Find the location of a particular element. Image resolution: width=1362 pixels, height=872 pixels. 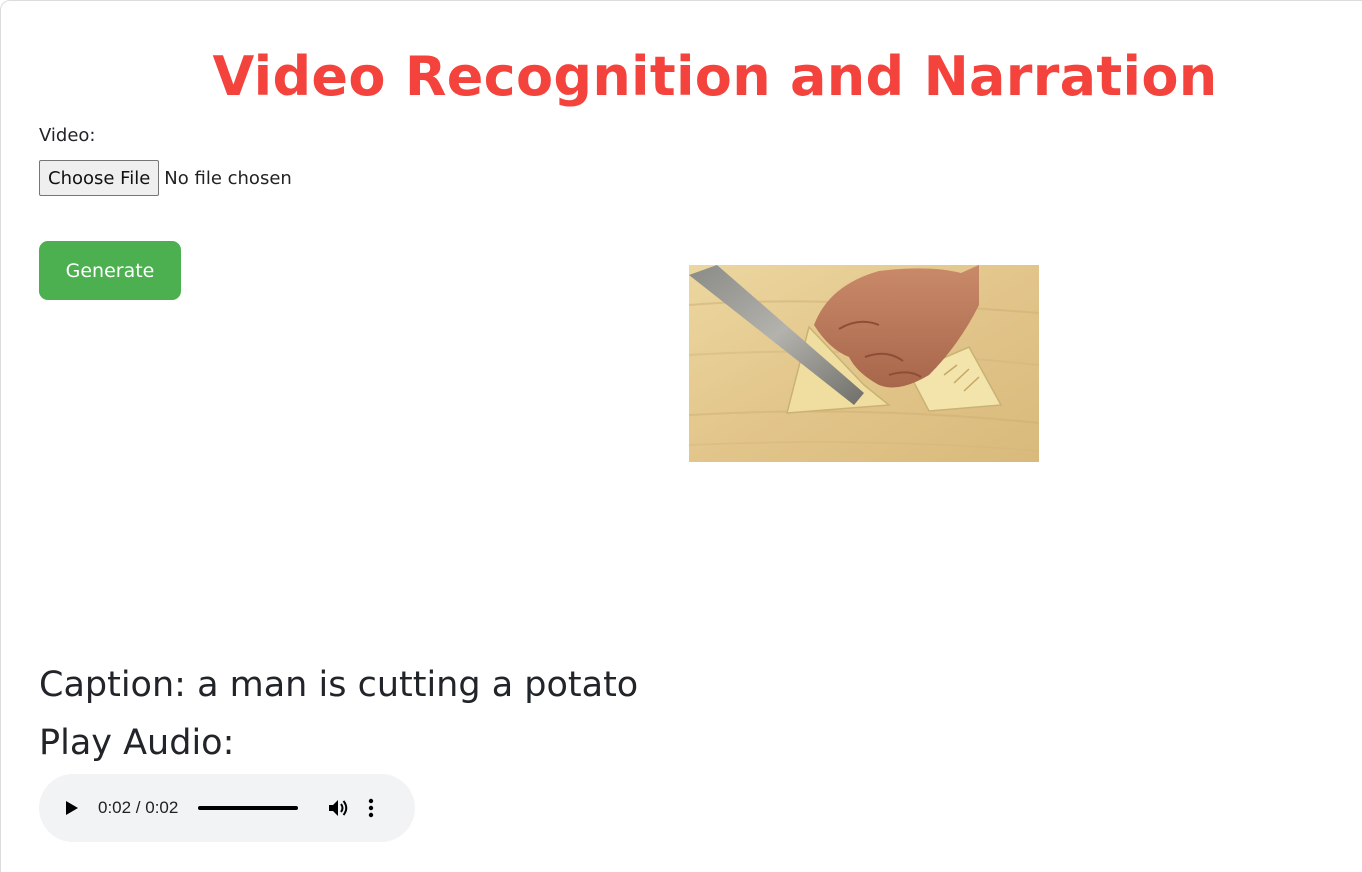

file-status-text: No file chosen is located at coordinates (228, 178).